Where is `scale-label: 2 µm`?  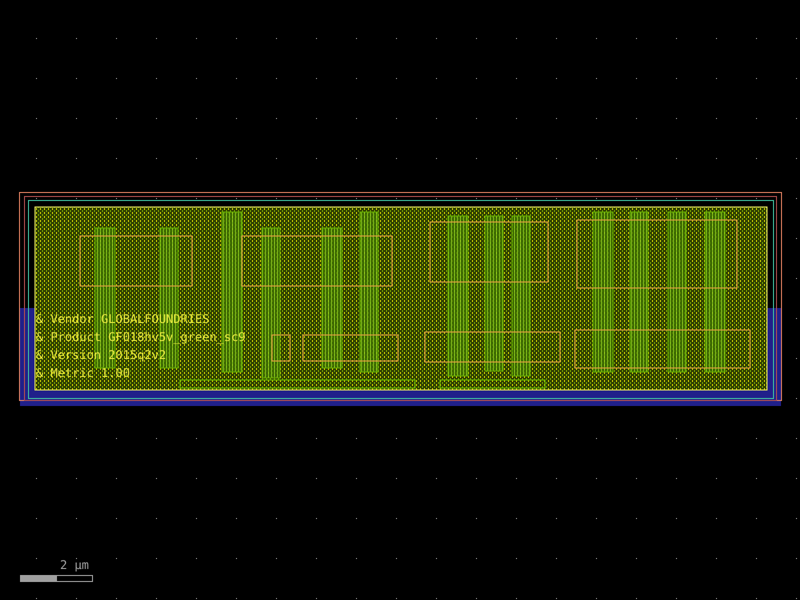
scale-label: 2 µm is located at coordinates (74, 565).